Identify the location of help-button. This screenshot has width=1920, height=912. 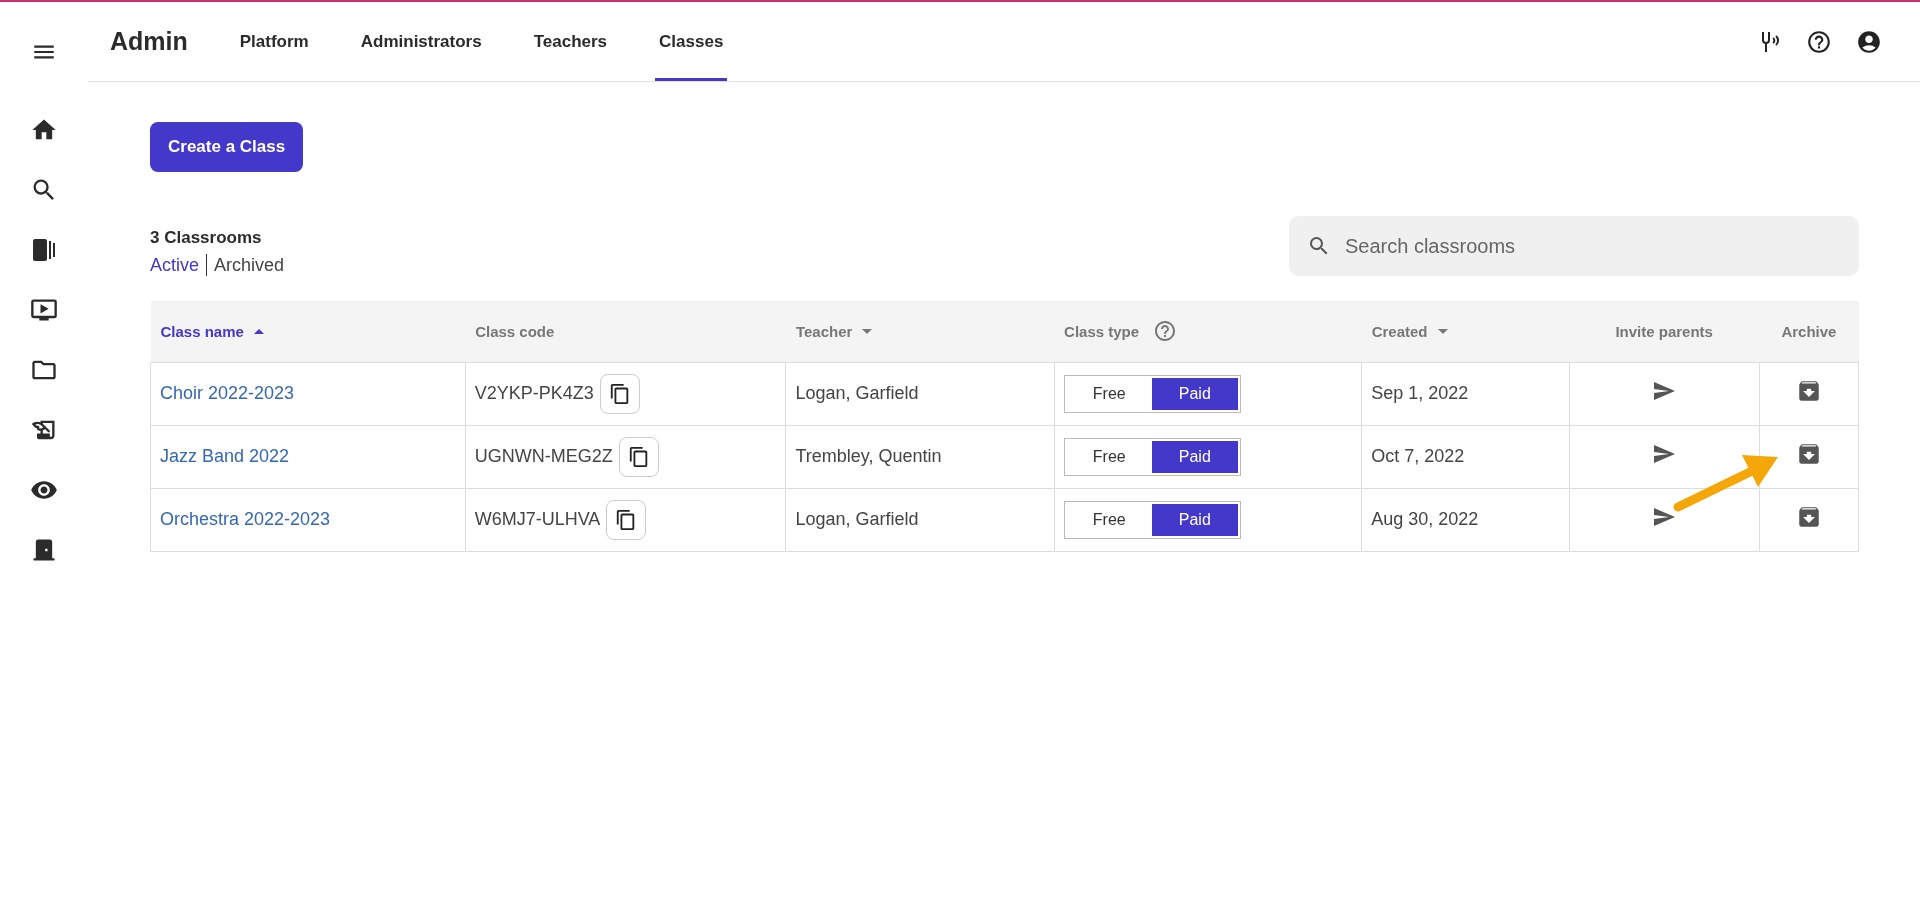
(1819, 41).